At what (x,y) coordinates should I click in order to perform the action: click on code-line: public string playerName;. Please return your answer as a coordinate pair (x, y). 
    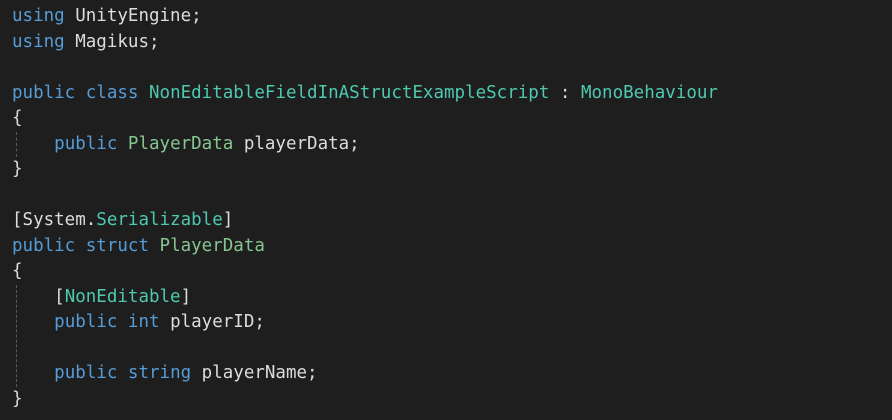
    Looking at the image, I should click on (165, 374).